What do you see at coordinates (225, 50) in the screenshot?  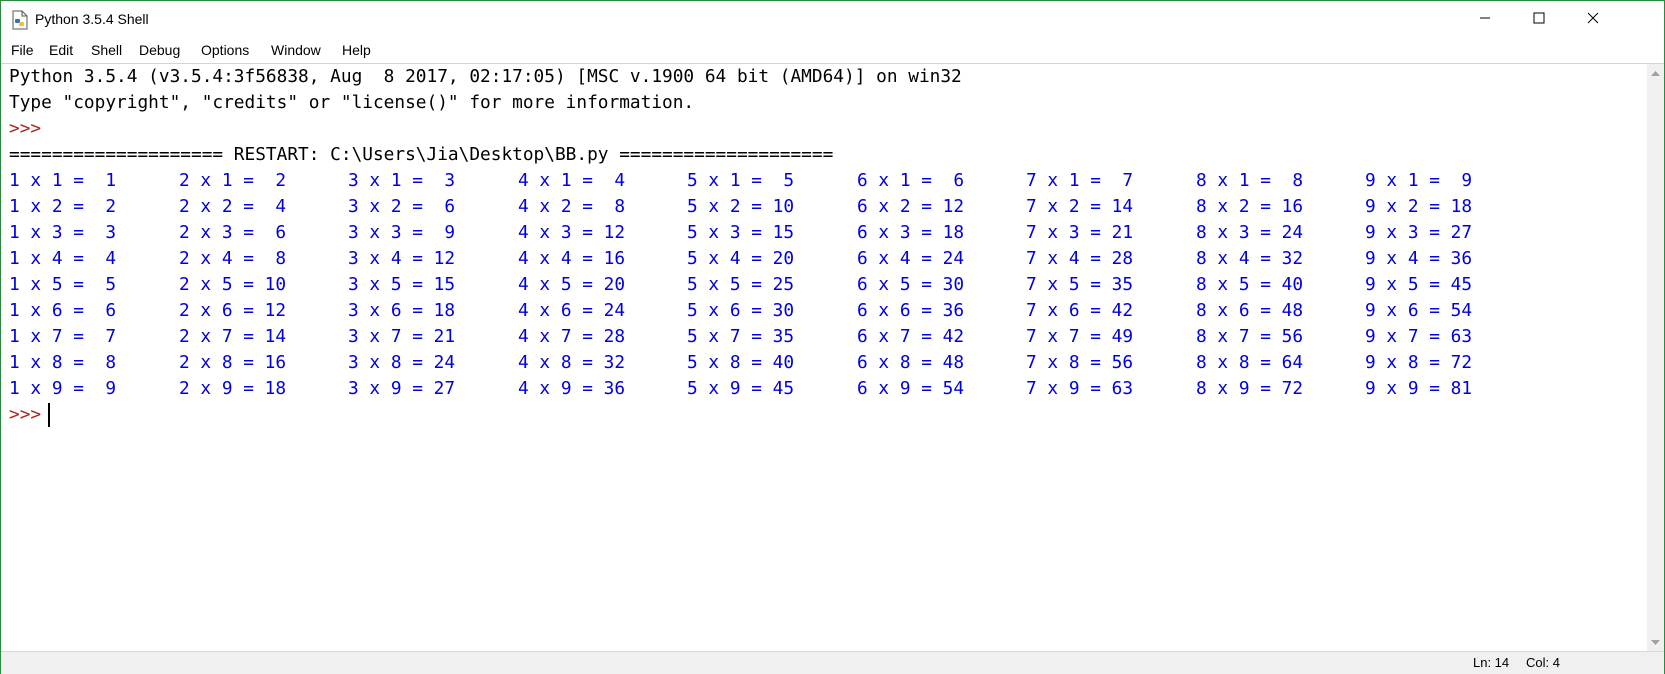 I see `menu-options: Options` at bounding box center [225, 50].